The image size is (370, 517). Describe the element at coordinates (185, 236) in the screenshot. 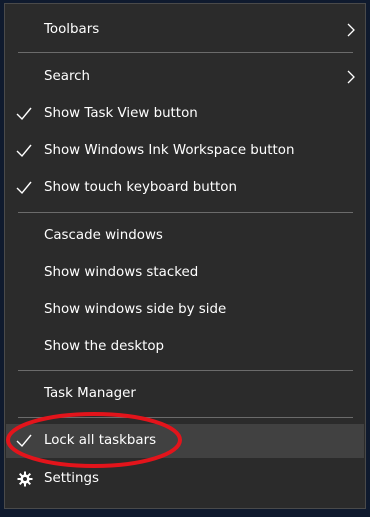

I see `menu-item-cascade-windows: Cascade windows` at that location.